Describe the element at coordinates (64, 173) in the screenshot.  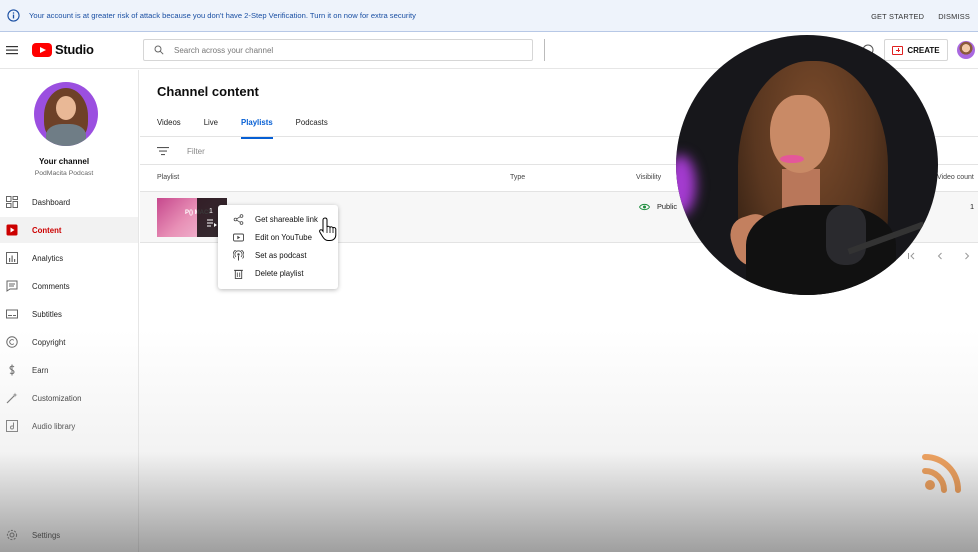
I see `channel-name: PodMacita Podcast` at that location.